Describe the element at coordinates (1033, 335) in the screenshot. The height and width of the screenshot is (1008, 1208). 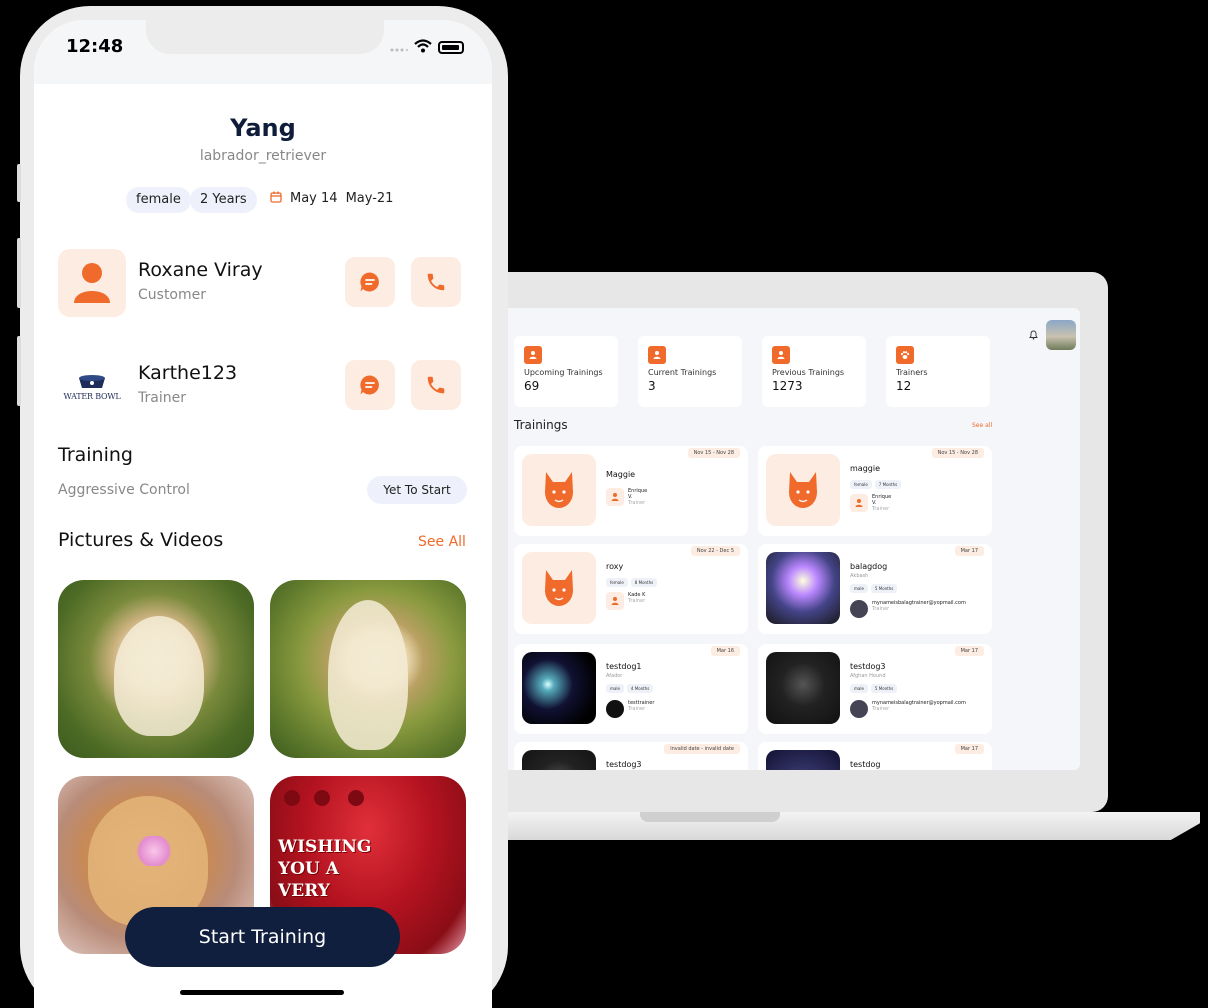
I see `bell-icon` at that location.